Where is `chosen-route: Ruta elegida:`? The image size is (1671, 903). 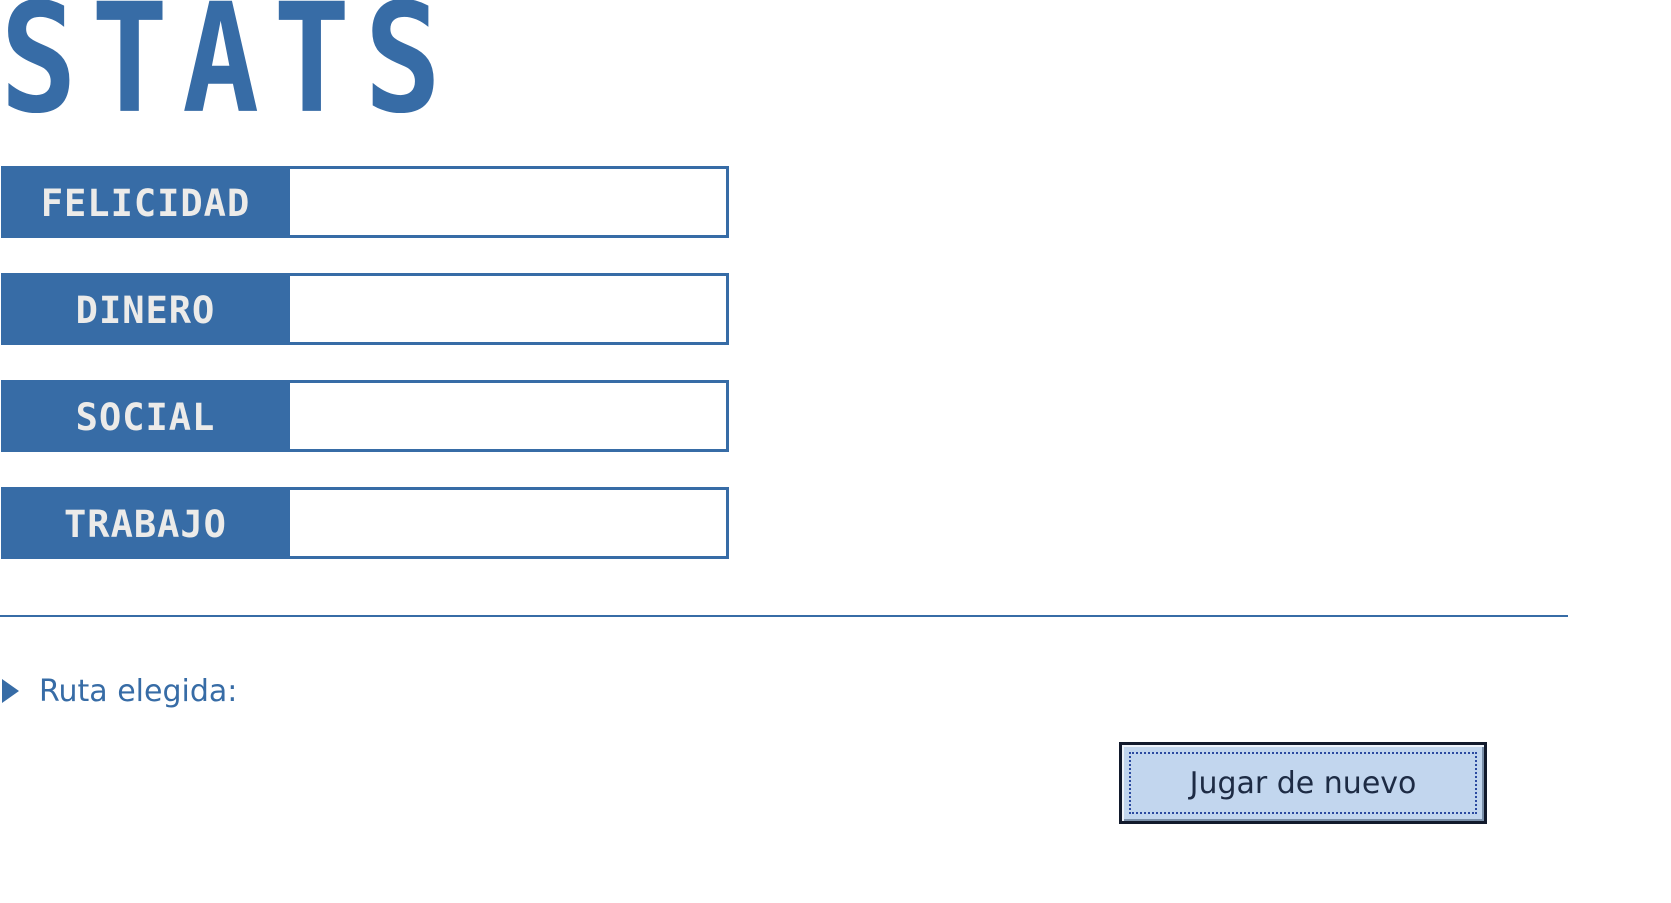
chosen-route: Ruta elegida: is located at coordinates (124, 691).